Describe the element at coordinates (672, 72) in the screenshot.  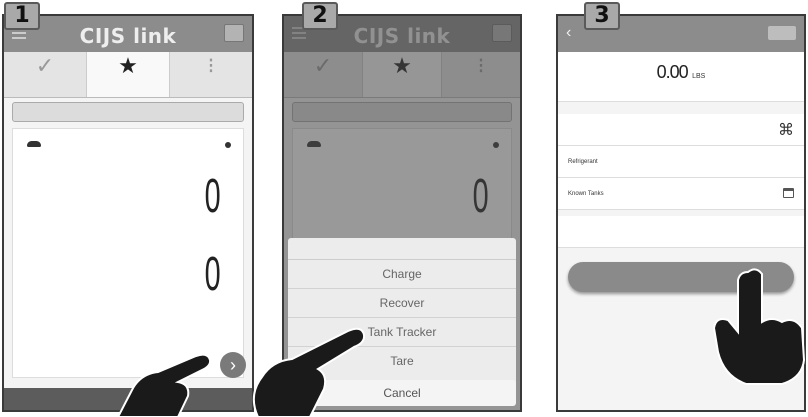
I see `amount-value: 0.00` at that location.